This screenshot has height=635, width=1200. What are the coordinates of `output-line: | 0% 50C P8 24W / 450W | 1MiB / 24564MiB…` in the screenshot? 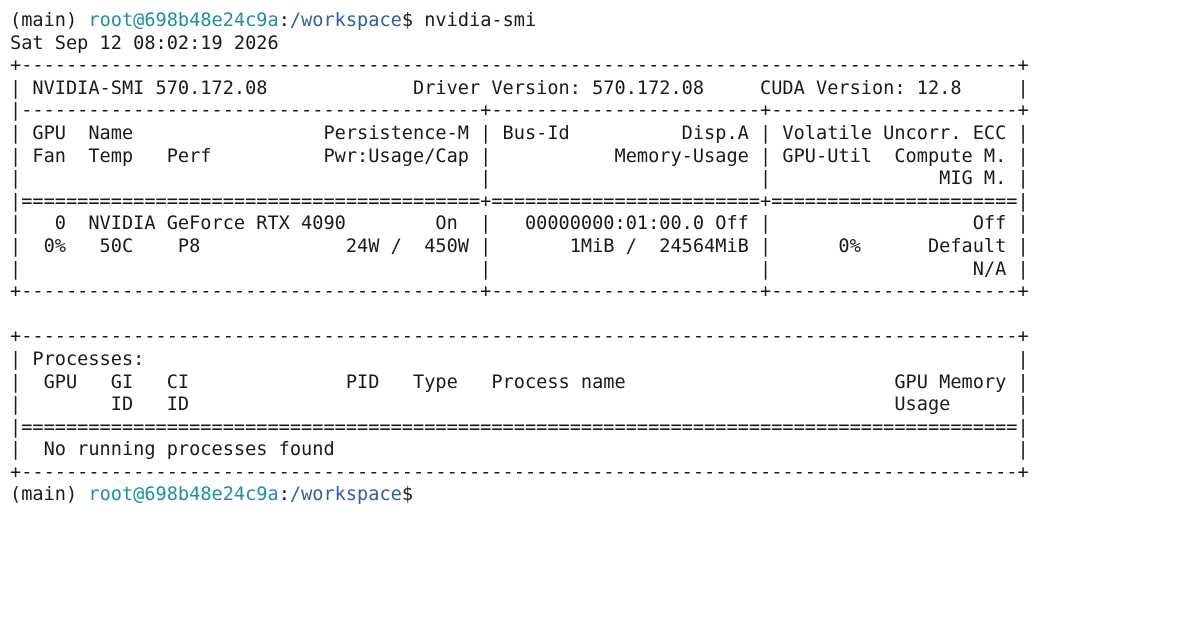 It's located at (519, 246).